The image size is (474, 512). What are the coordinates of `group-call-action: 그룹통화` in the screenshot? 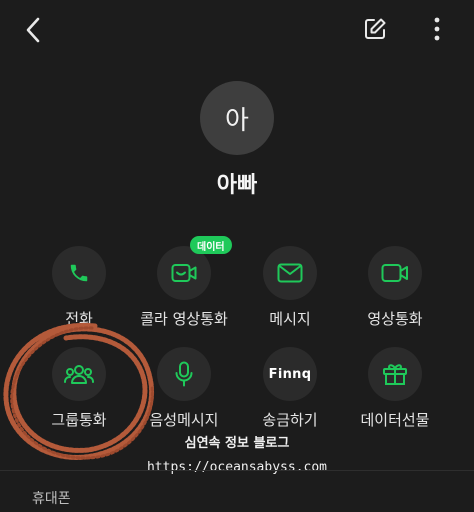 It's located at (79, 392).